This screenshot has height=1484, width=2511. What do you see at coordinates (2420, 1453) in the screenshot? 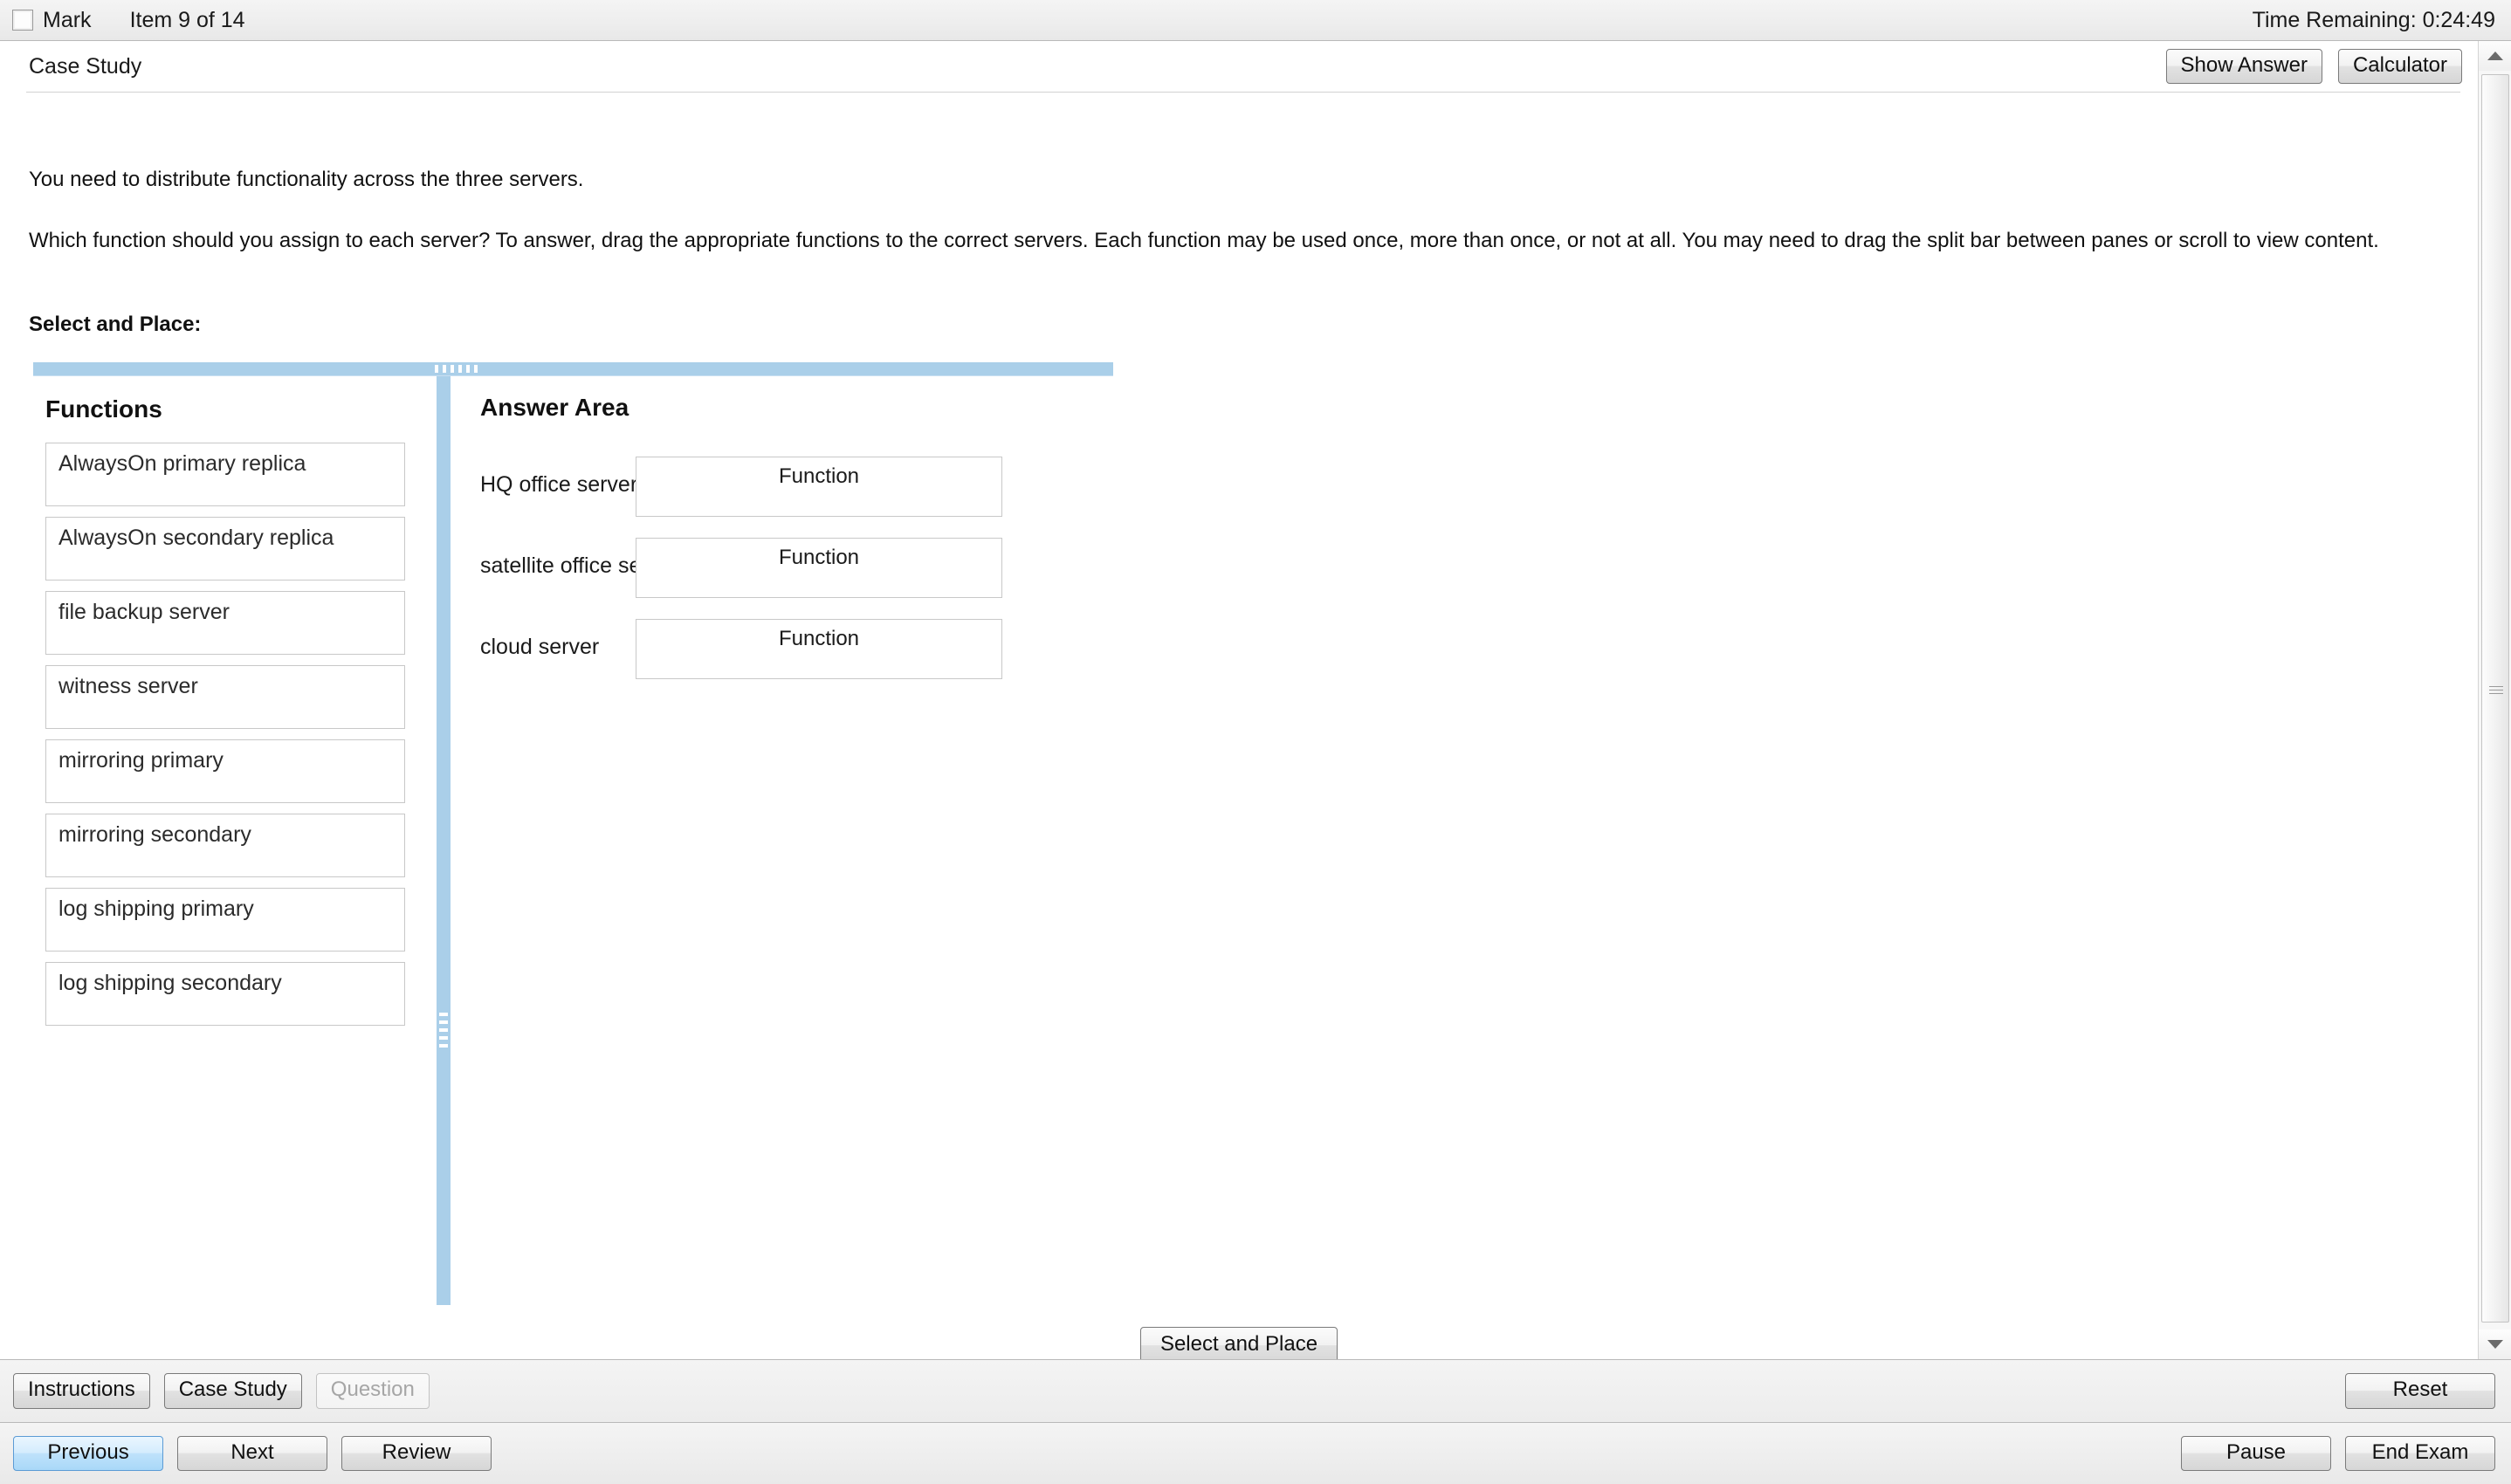
I see `end-exam-button: End Exam` at bounding box center [2420, 1453].